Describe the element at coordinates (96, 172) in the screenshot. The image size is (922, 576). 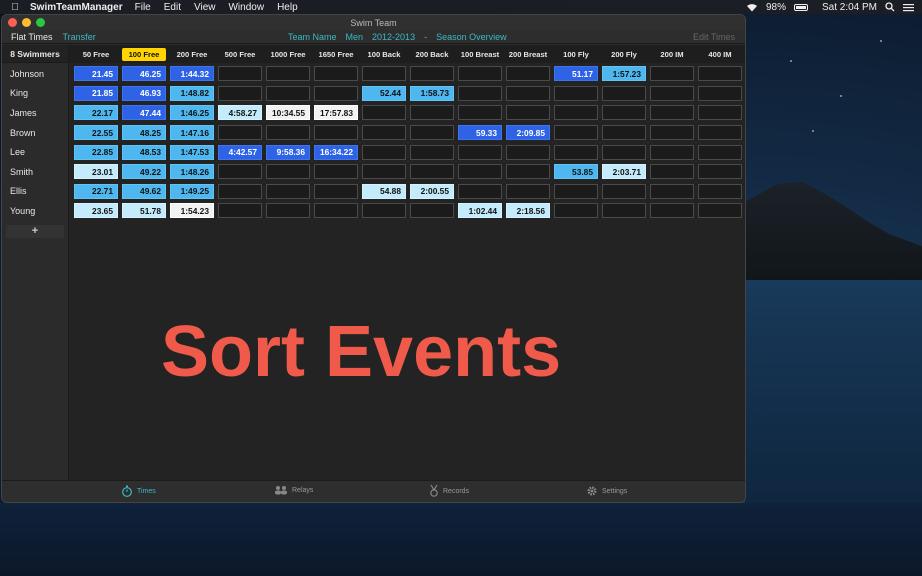
I see `time-cell: 23.01` at that location.